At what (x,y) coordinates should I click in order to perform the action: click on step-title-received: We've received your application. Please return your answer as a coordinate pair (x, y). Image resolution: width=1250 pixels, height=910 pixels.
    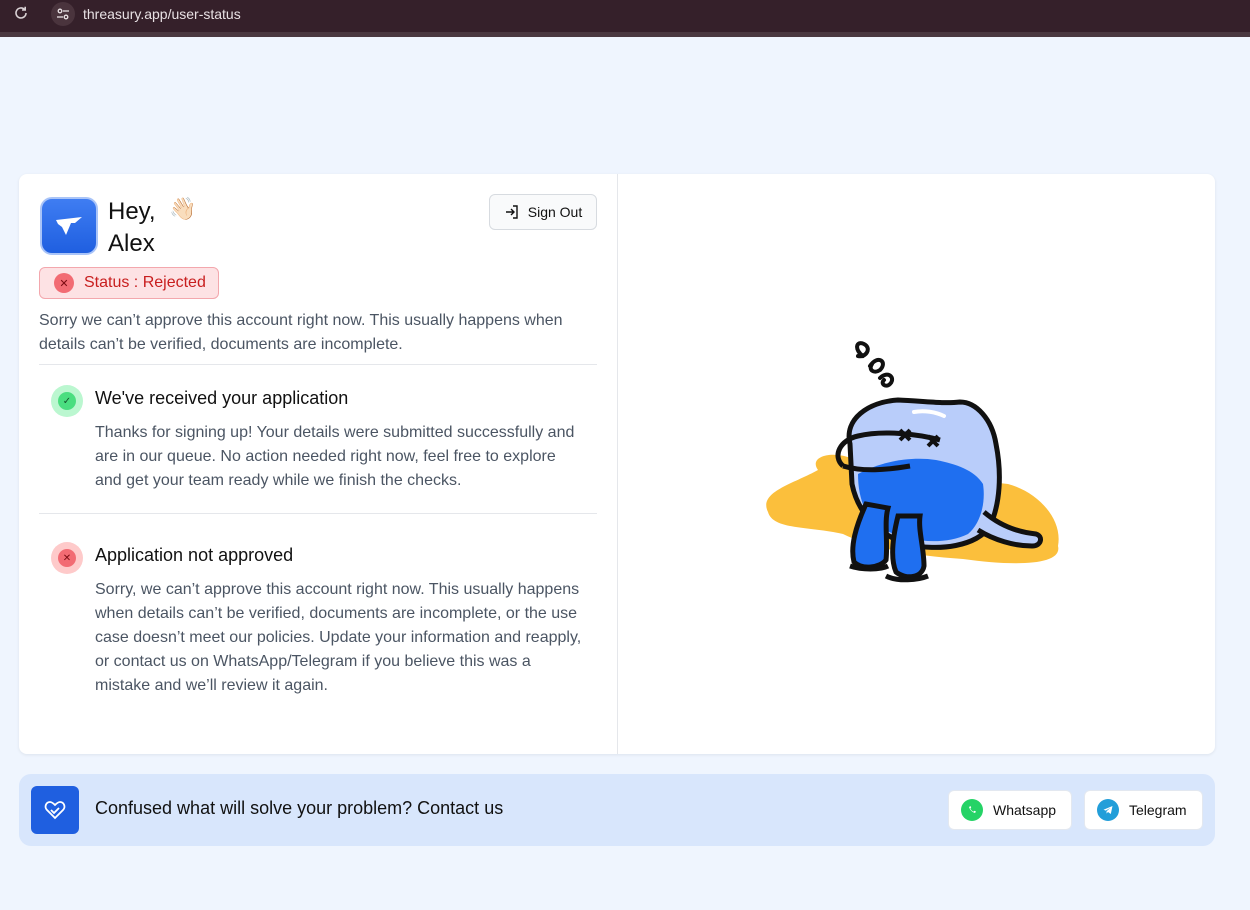
    Looking at the image, I should click on (222, 398).